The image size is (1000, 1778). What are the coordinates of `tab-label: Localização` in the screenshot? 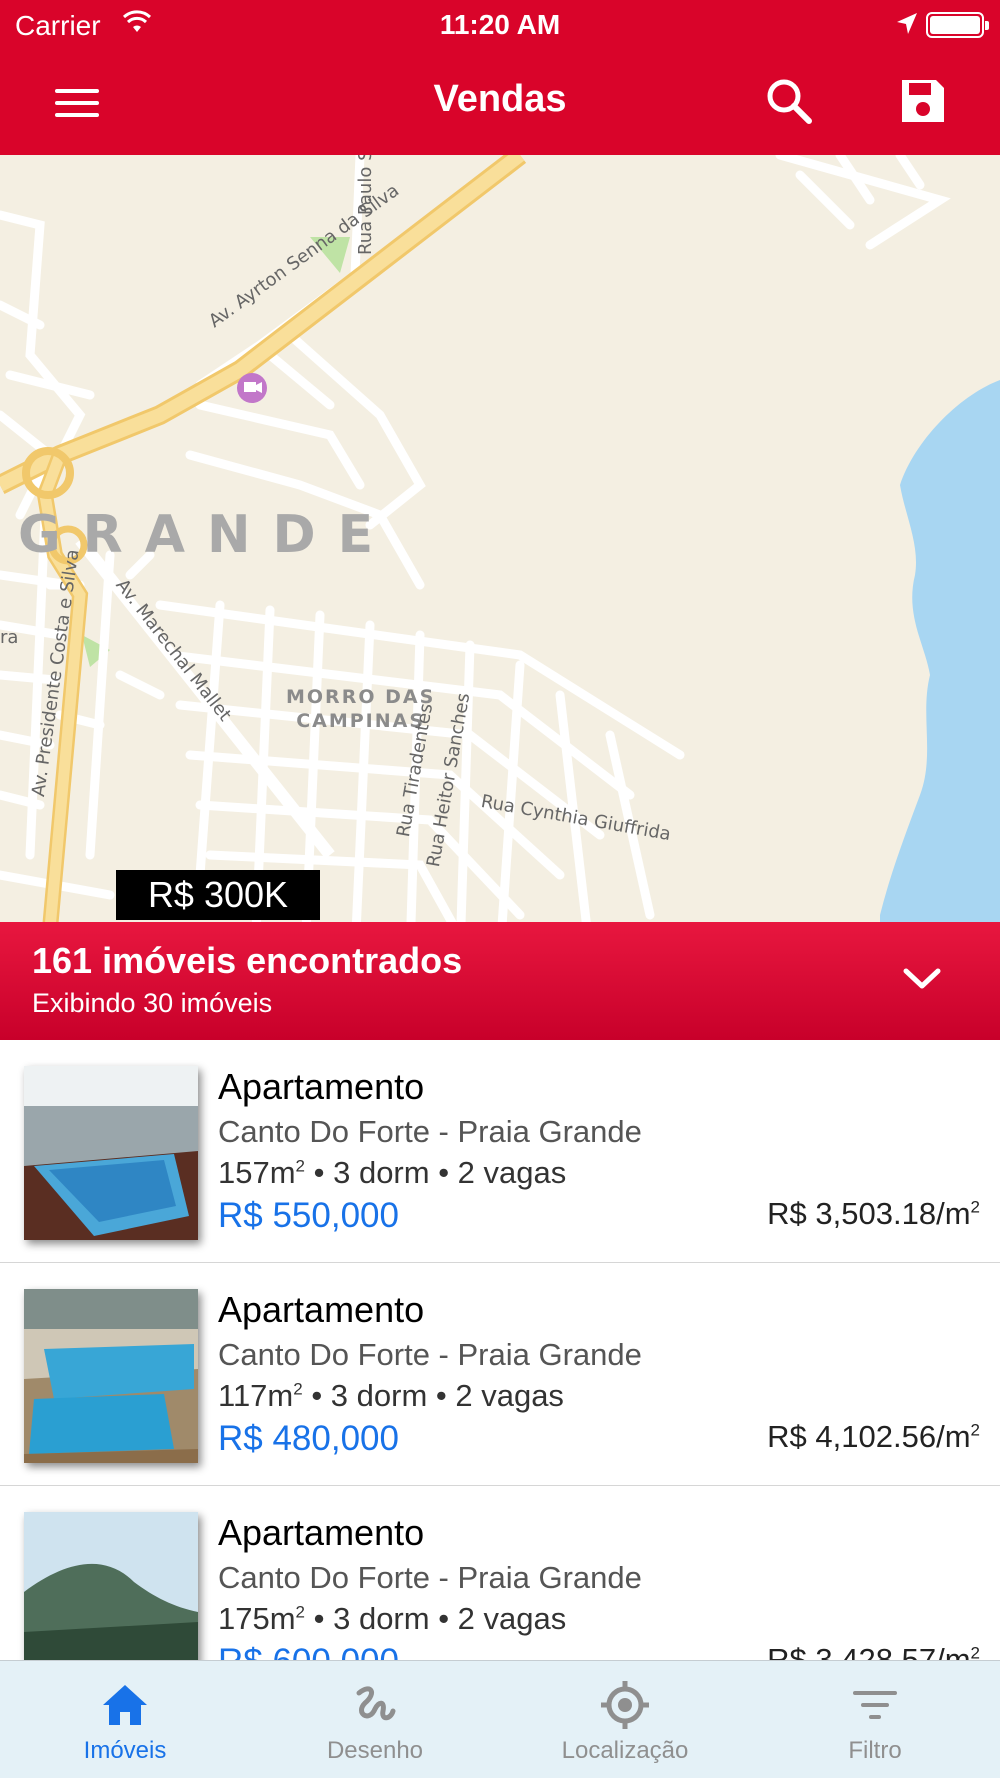 It's located at (625, 1750).